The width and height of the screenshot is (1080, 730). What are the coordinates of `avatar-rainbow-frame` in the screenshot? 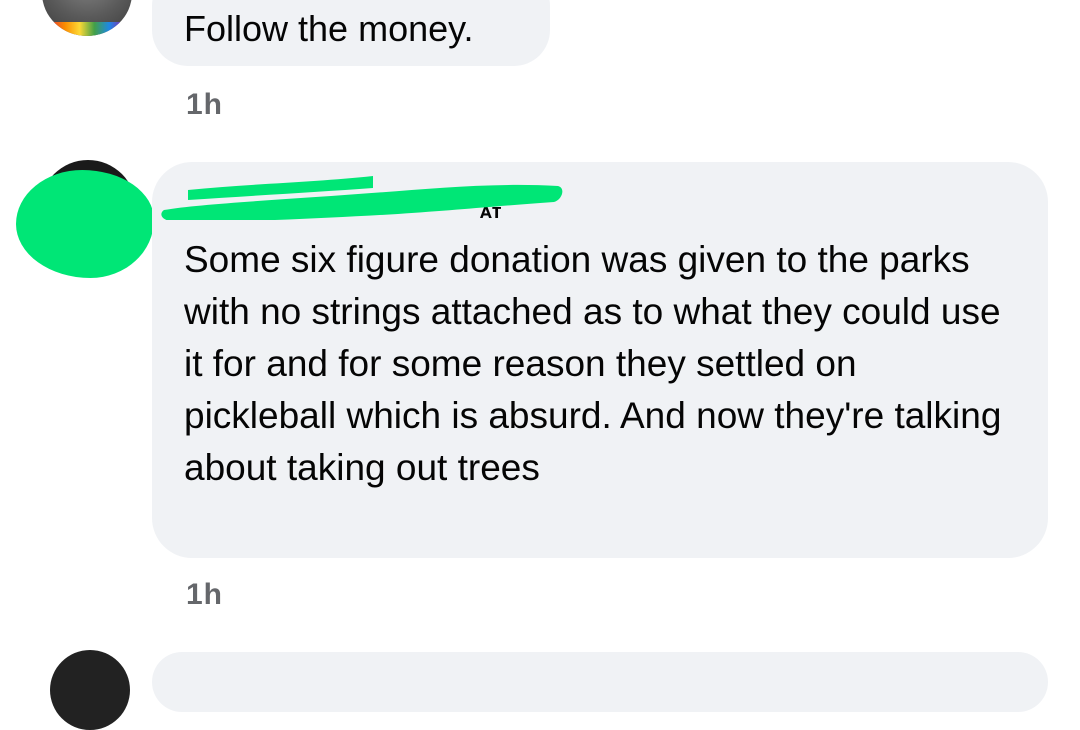 It's located at (87, 29).